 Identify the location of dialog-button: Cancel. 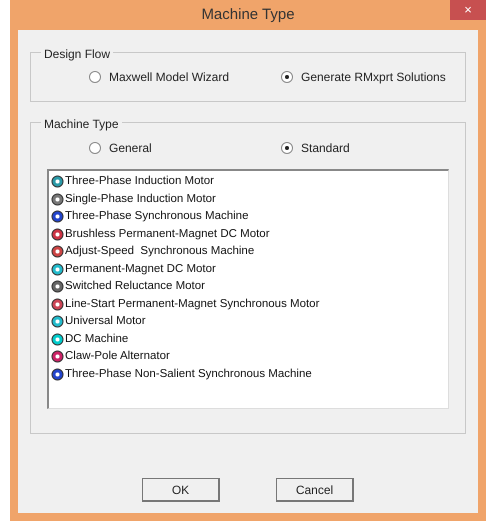
(315, 490).